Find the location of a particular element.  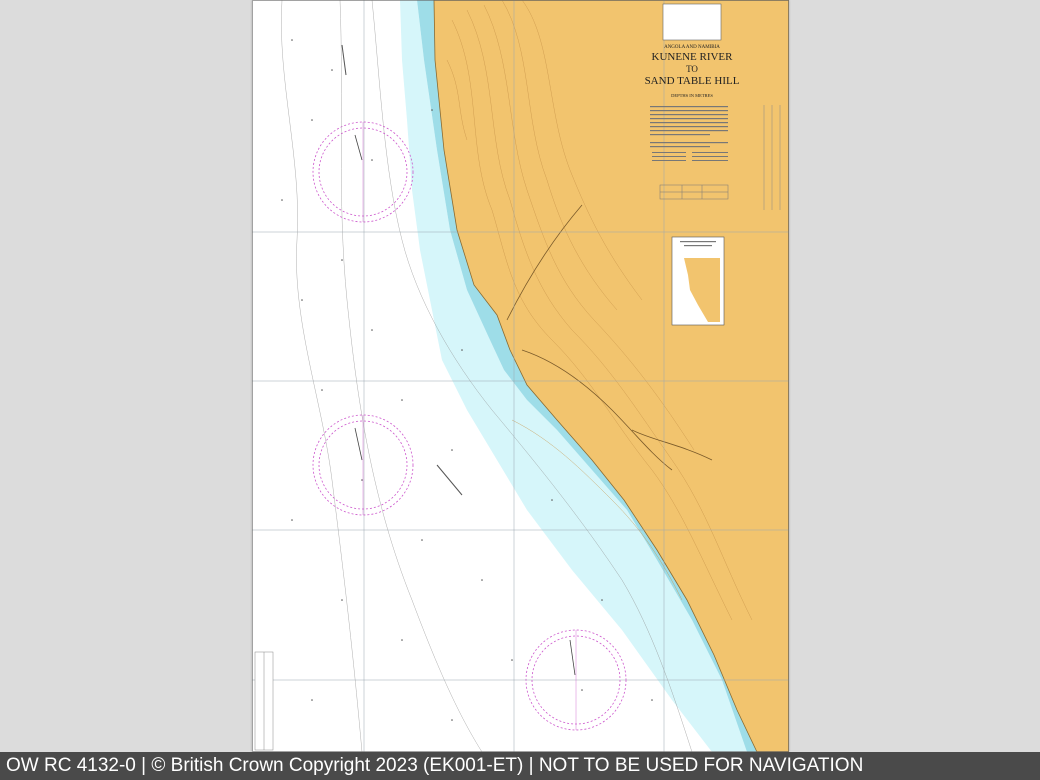

title-box is located at coordinates (692, 22).